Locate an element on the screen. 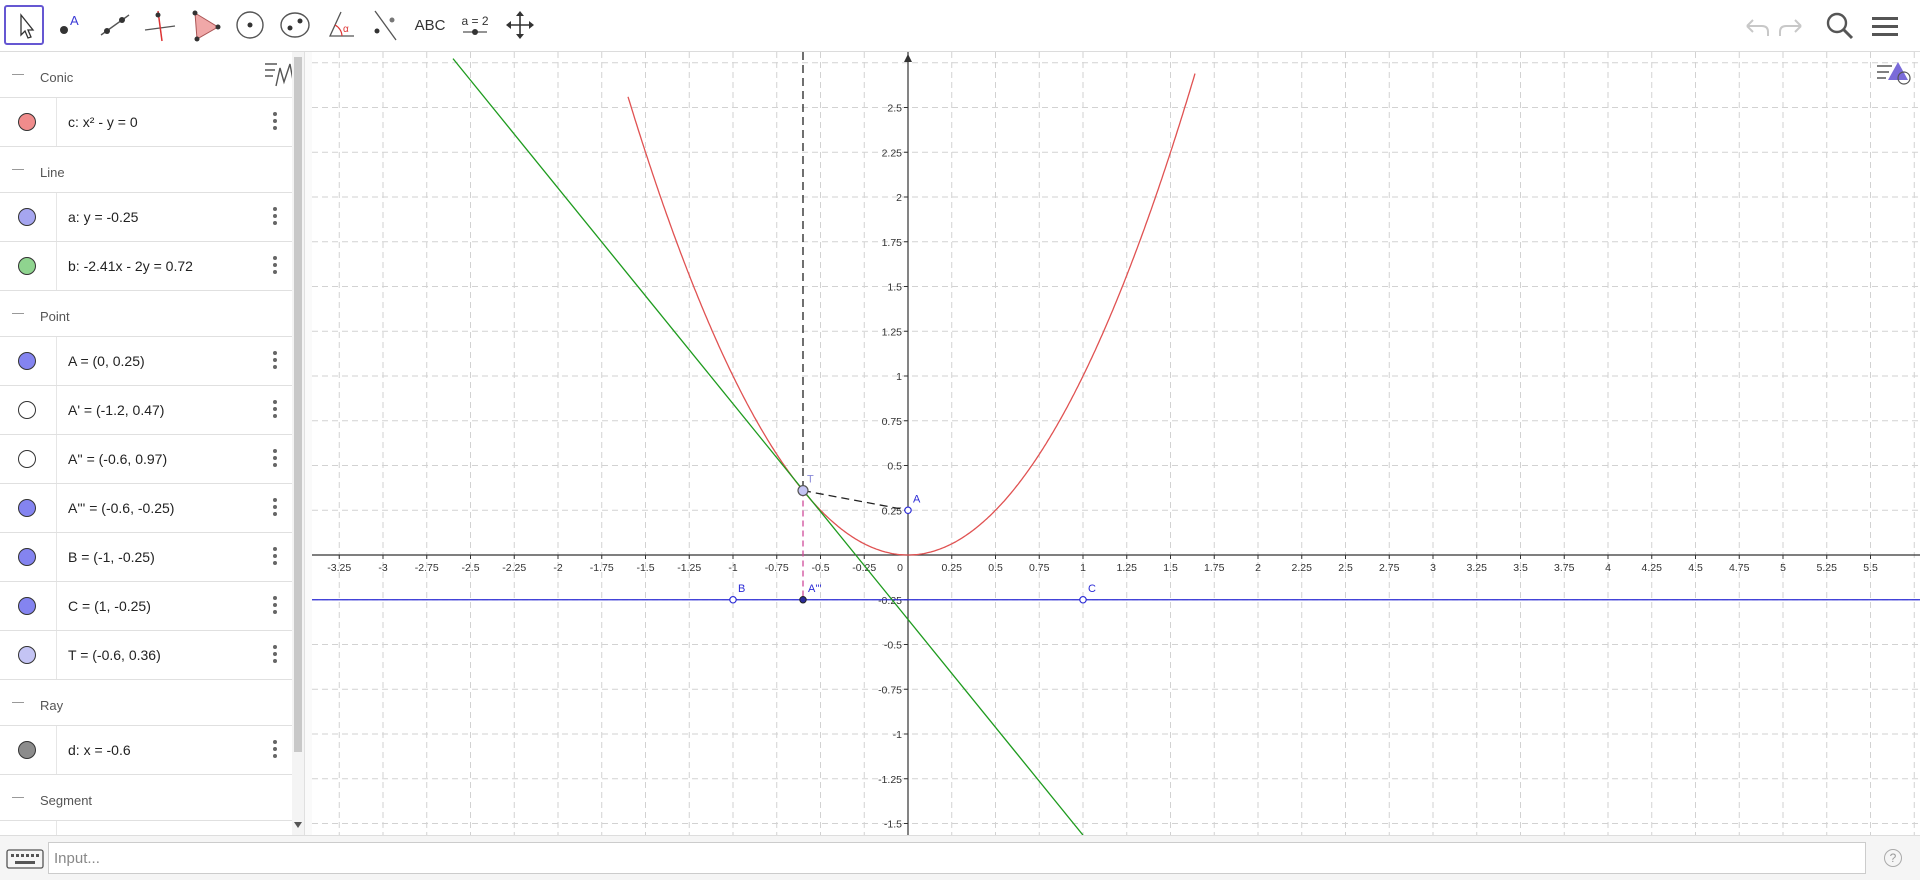 This screenshot has height=880, width=1920. undo-button is located at coordinates (1756, 26).